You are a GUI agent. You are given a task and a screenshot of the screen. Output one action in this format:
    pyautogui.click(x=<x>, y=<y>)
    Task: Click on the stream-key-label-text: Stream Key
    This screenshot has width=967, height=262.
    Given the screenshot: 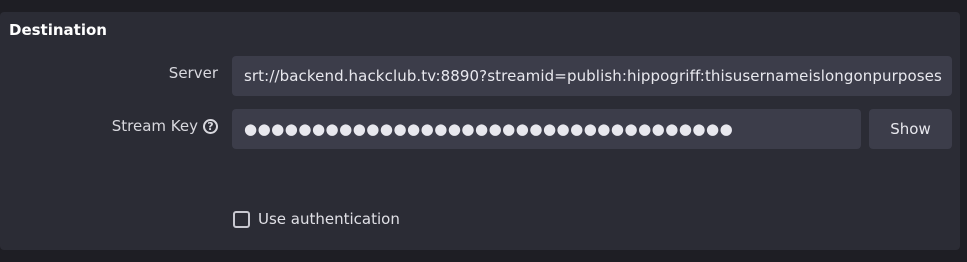 What is the action you would take?
    pyautogui.click(x=154, y=126)
    